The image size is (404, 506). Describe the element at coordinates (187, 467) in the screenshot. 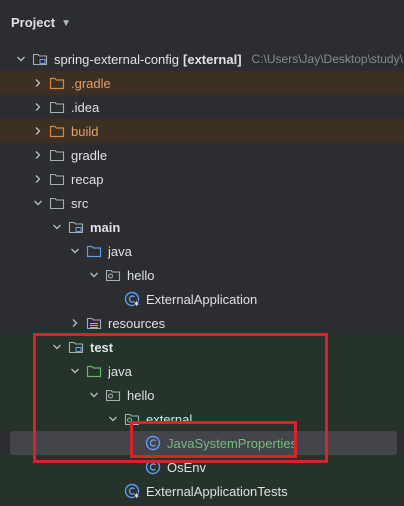

I see `tree-node-label: OsEnv` at that location.